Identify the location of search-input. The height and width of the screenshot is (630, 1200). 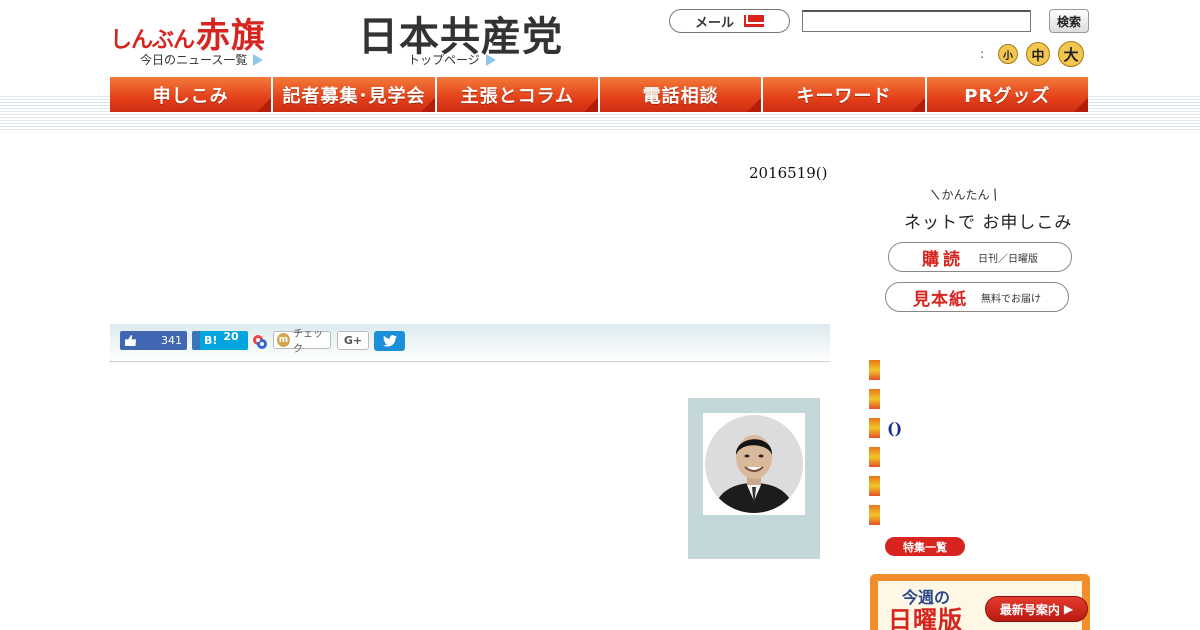
(916, 21).